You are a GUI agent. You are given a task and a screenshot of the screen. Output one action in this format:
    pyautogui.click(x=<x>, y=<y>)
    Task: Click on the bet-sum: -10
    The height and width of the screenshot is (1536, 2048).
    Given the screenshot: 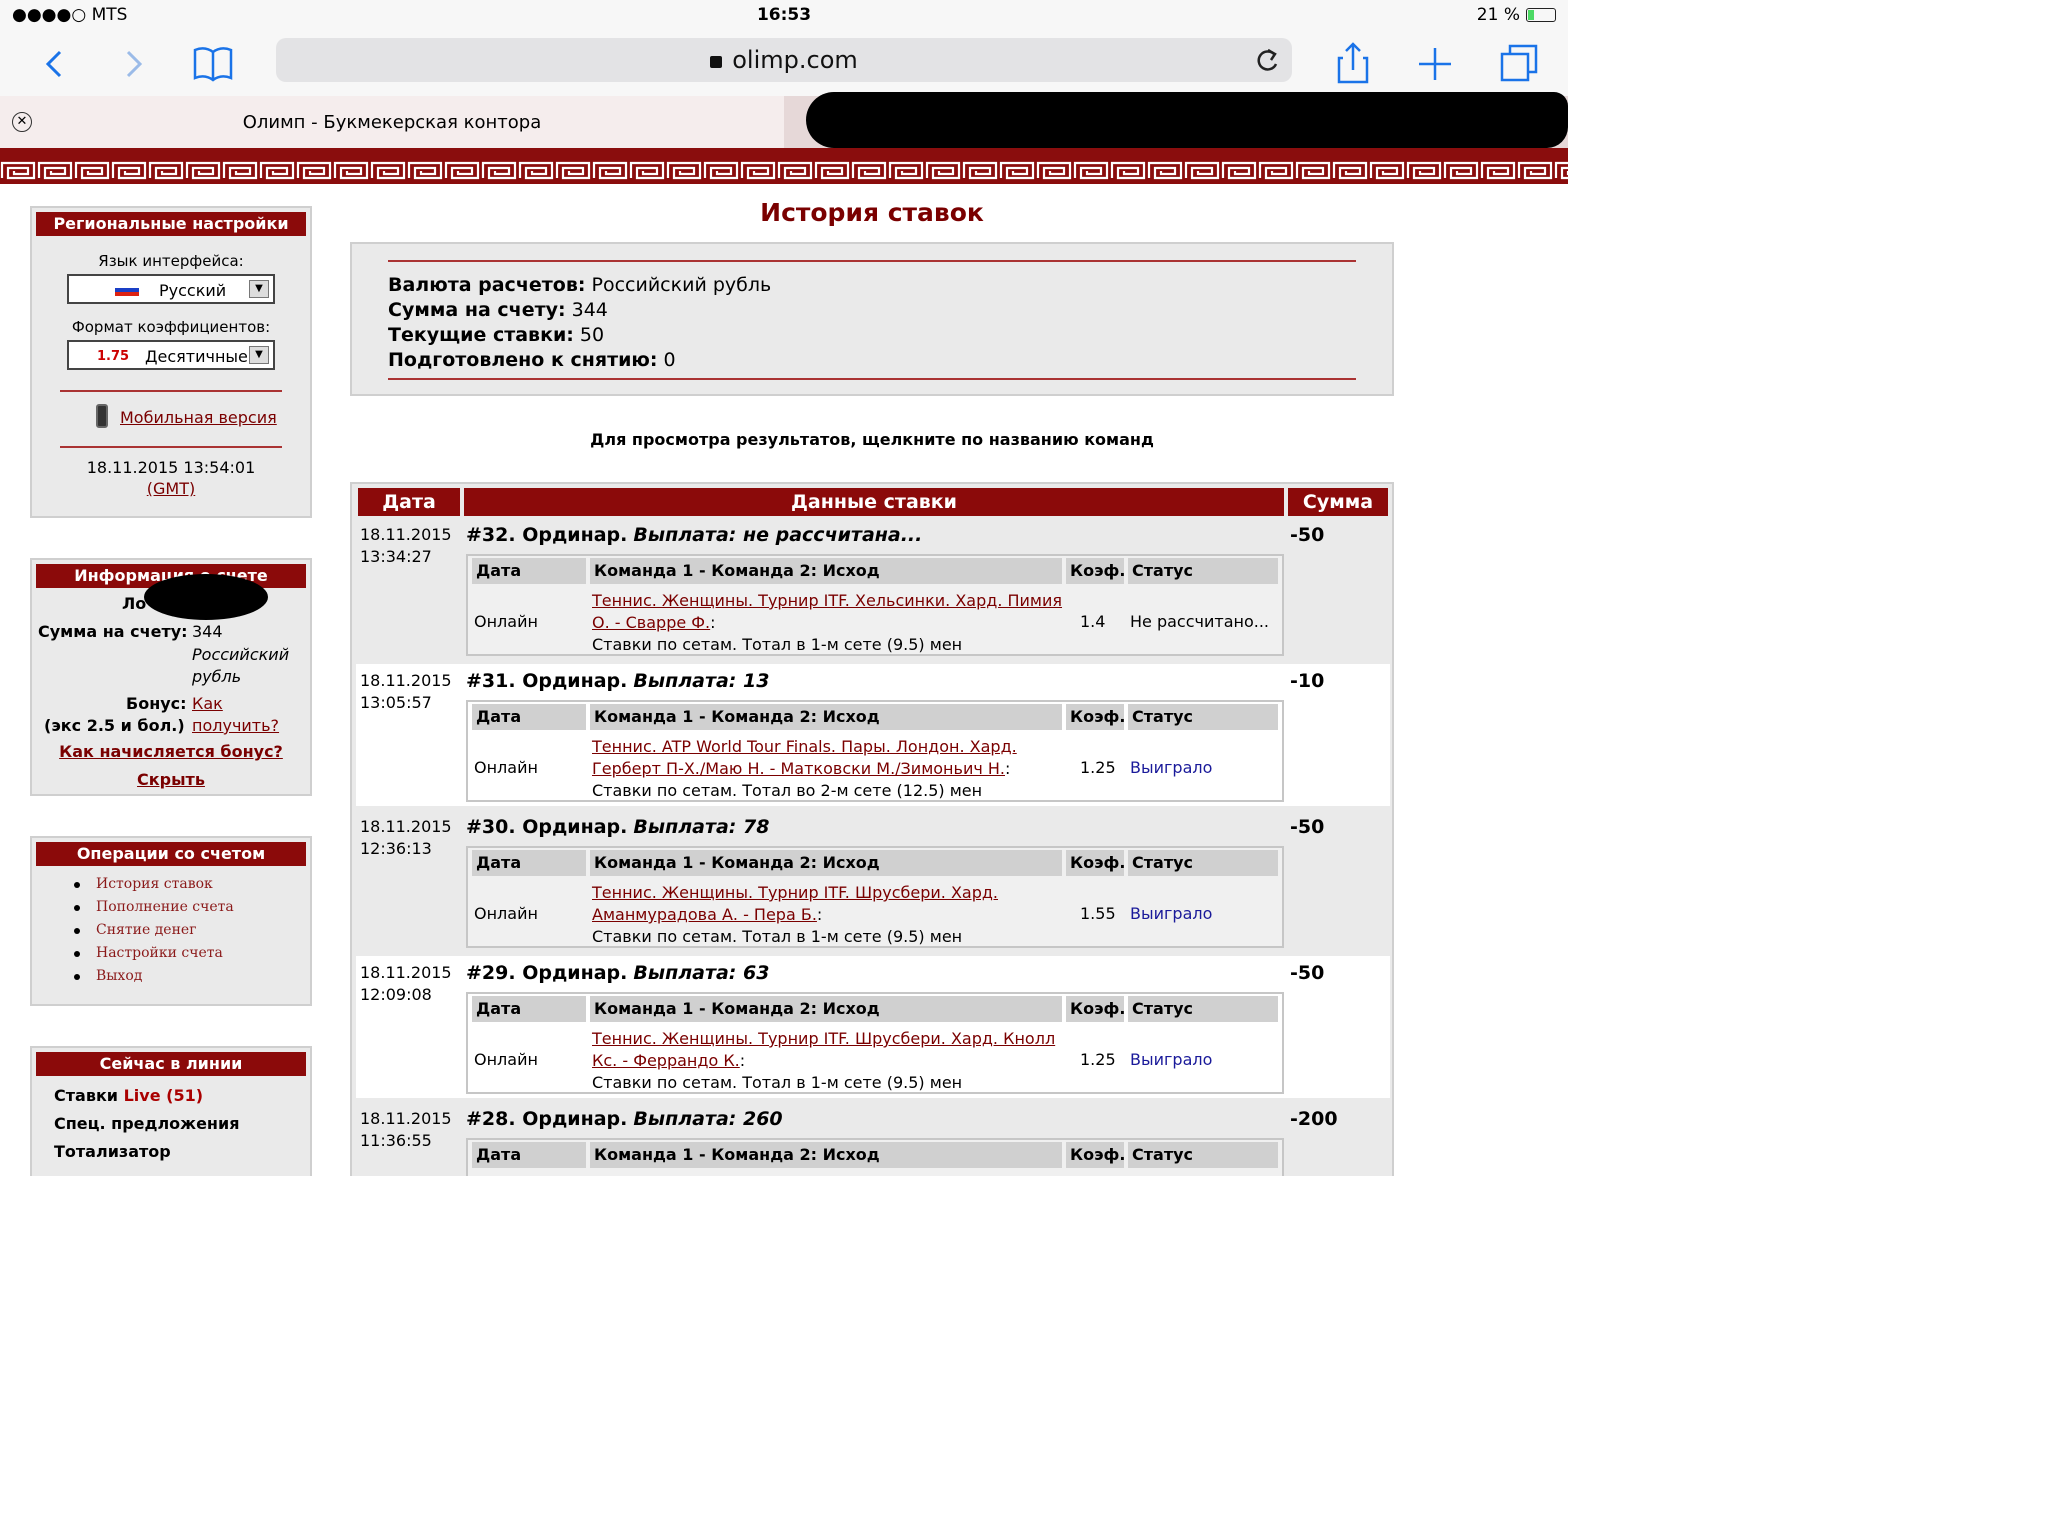 What is the action you would take?
    pyautogui.click(x=1307, y=681)
    